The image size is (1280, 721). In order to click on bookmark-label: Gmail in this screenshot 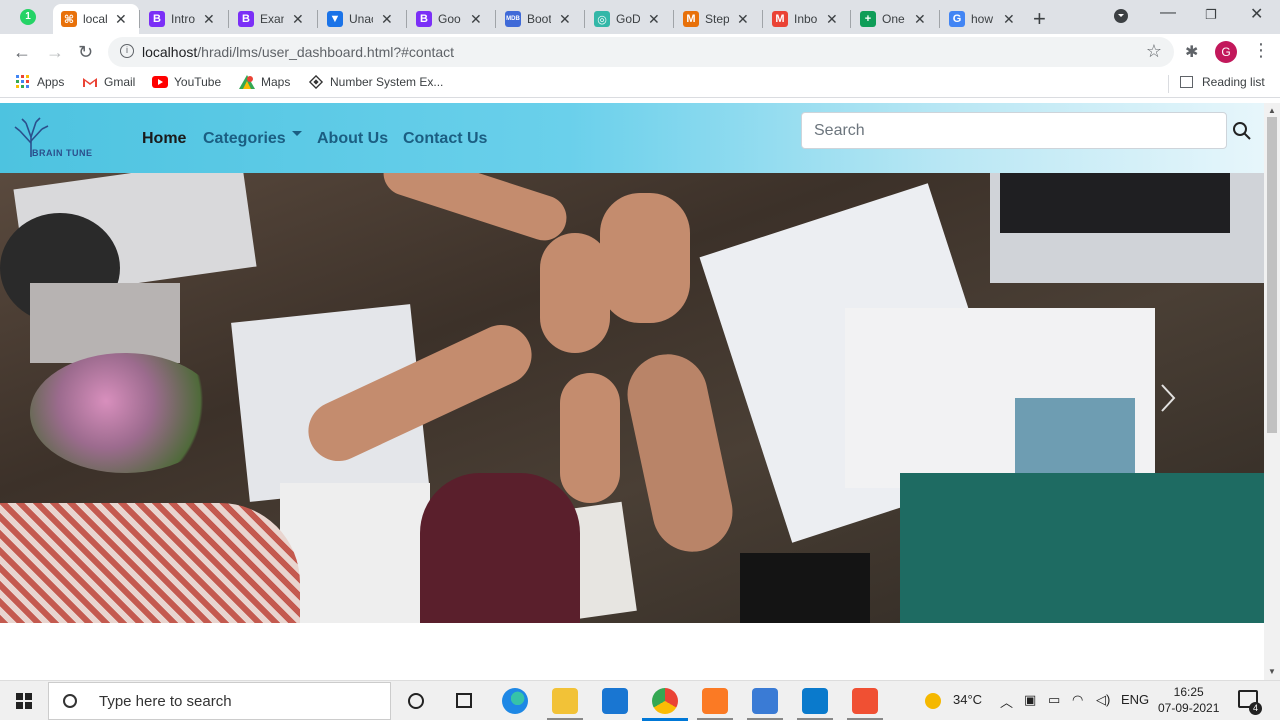, I will do `click(120, 82)`.